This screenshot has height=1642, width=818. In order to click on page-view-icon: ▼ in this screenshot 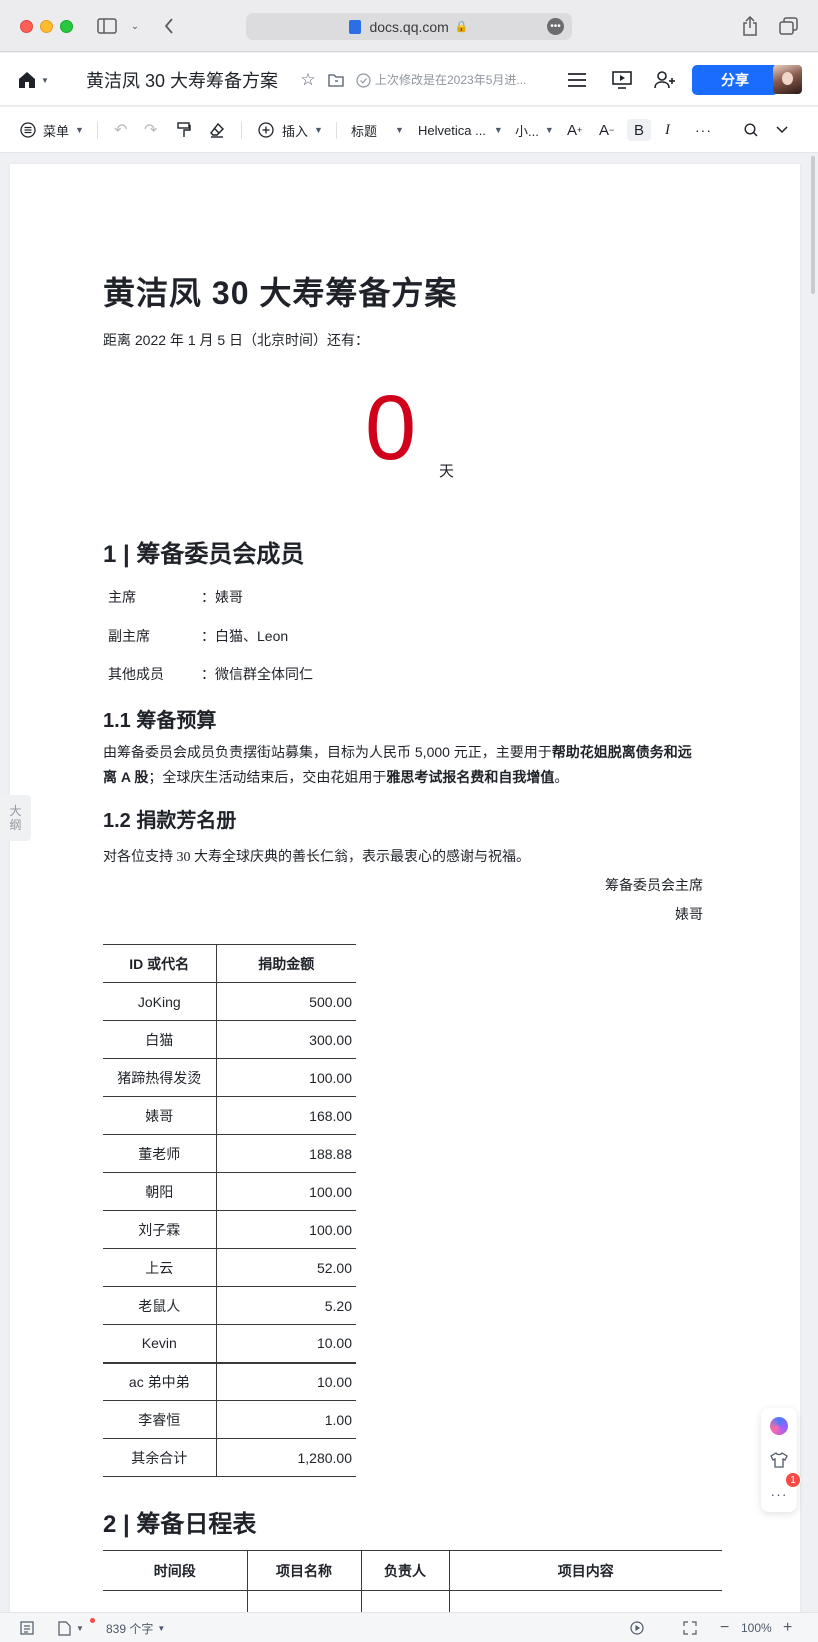, I will do `click(71, 1628)`.